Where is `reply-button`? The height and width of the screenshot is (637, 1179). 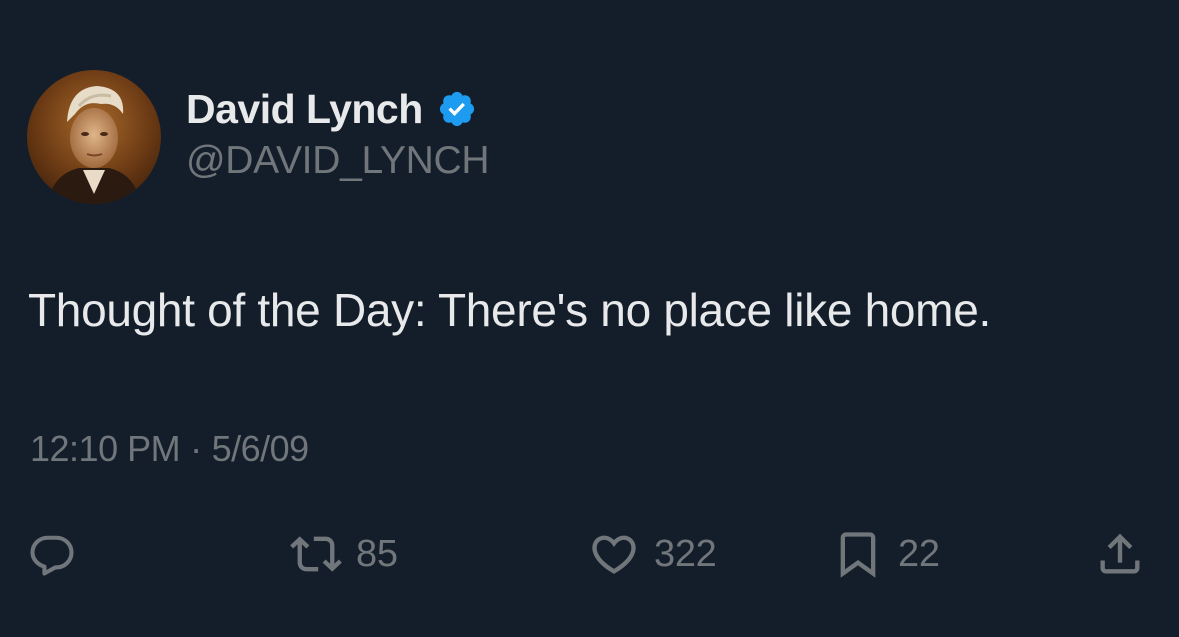 reply-button is located at coordinates (52, 554).